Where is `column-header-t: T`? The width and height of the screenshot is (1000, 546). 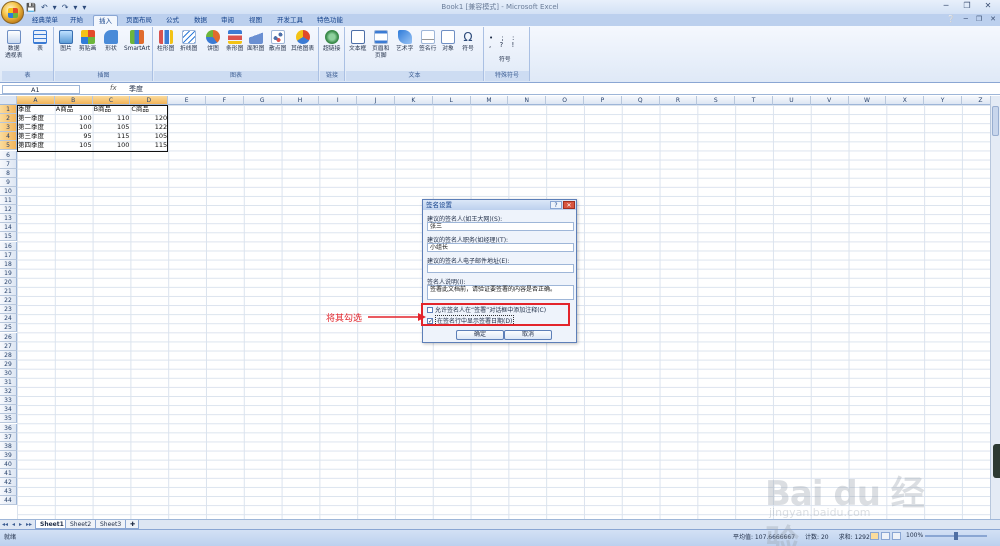
column-header-t: T is located at coordinates (754, 100).